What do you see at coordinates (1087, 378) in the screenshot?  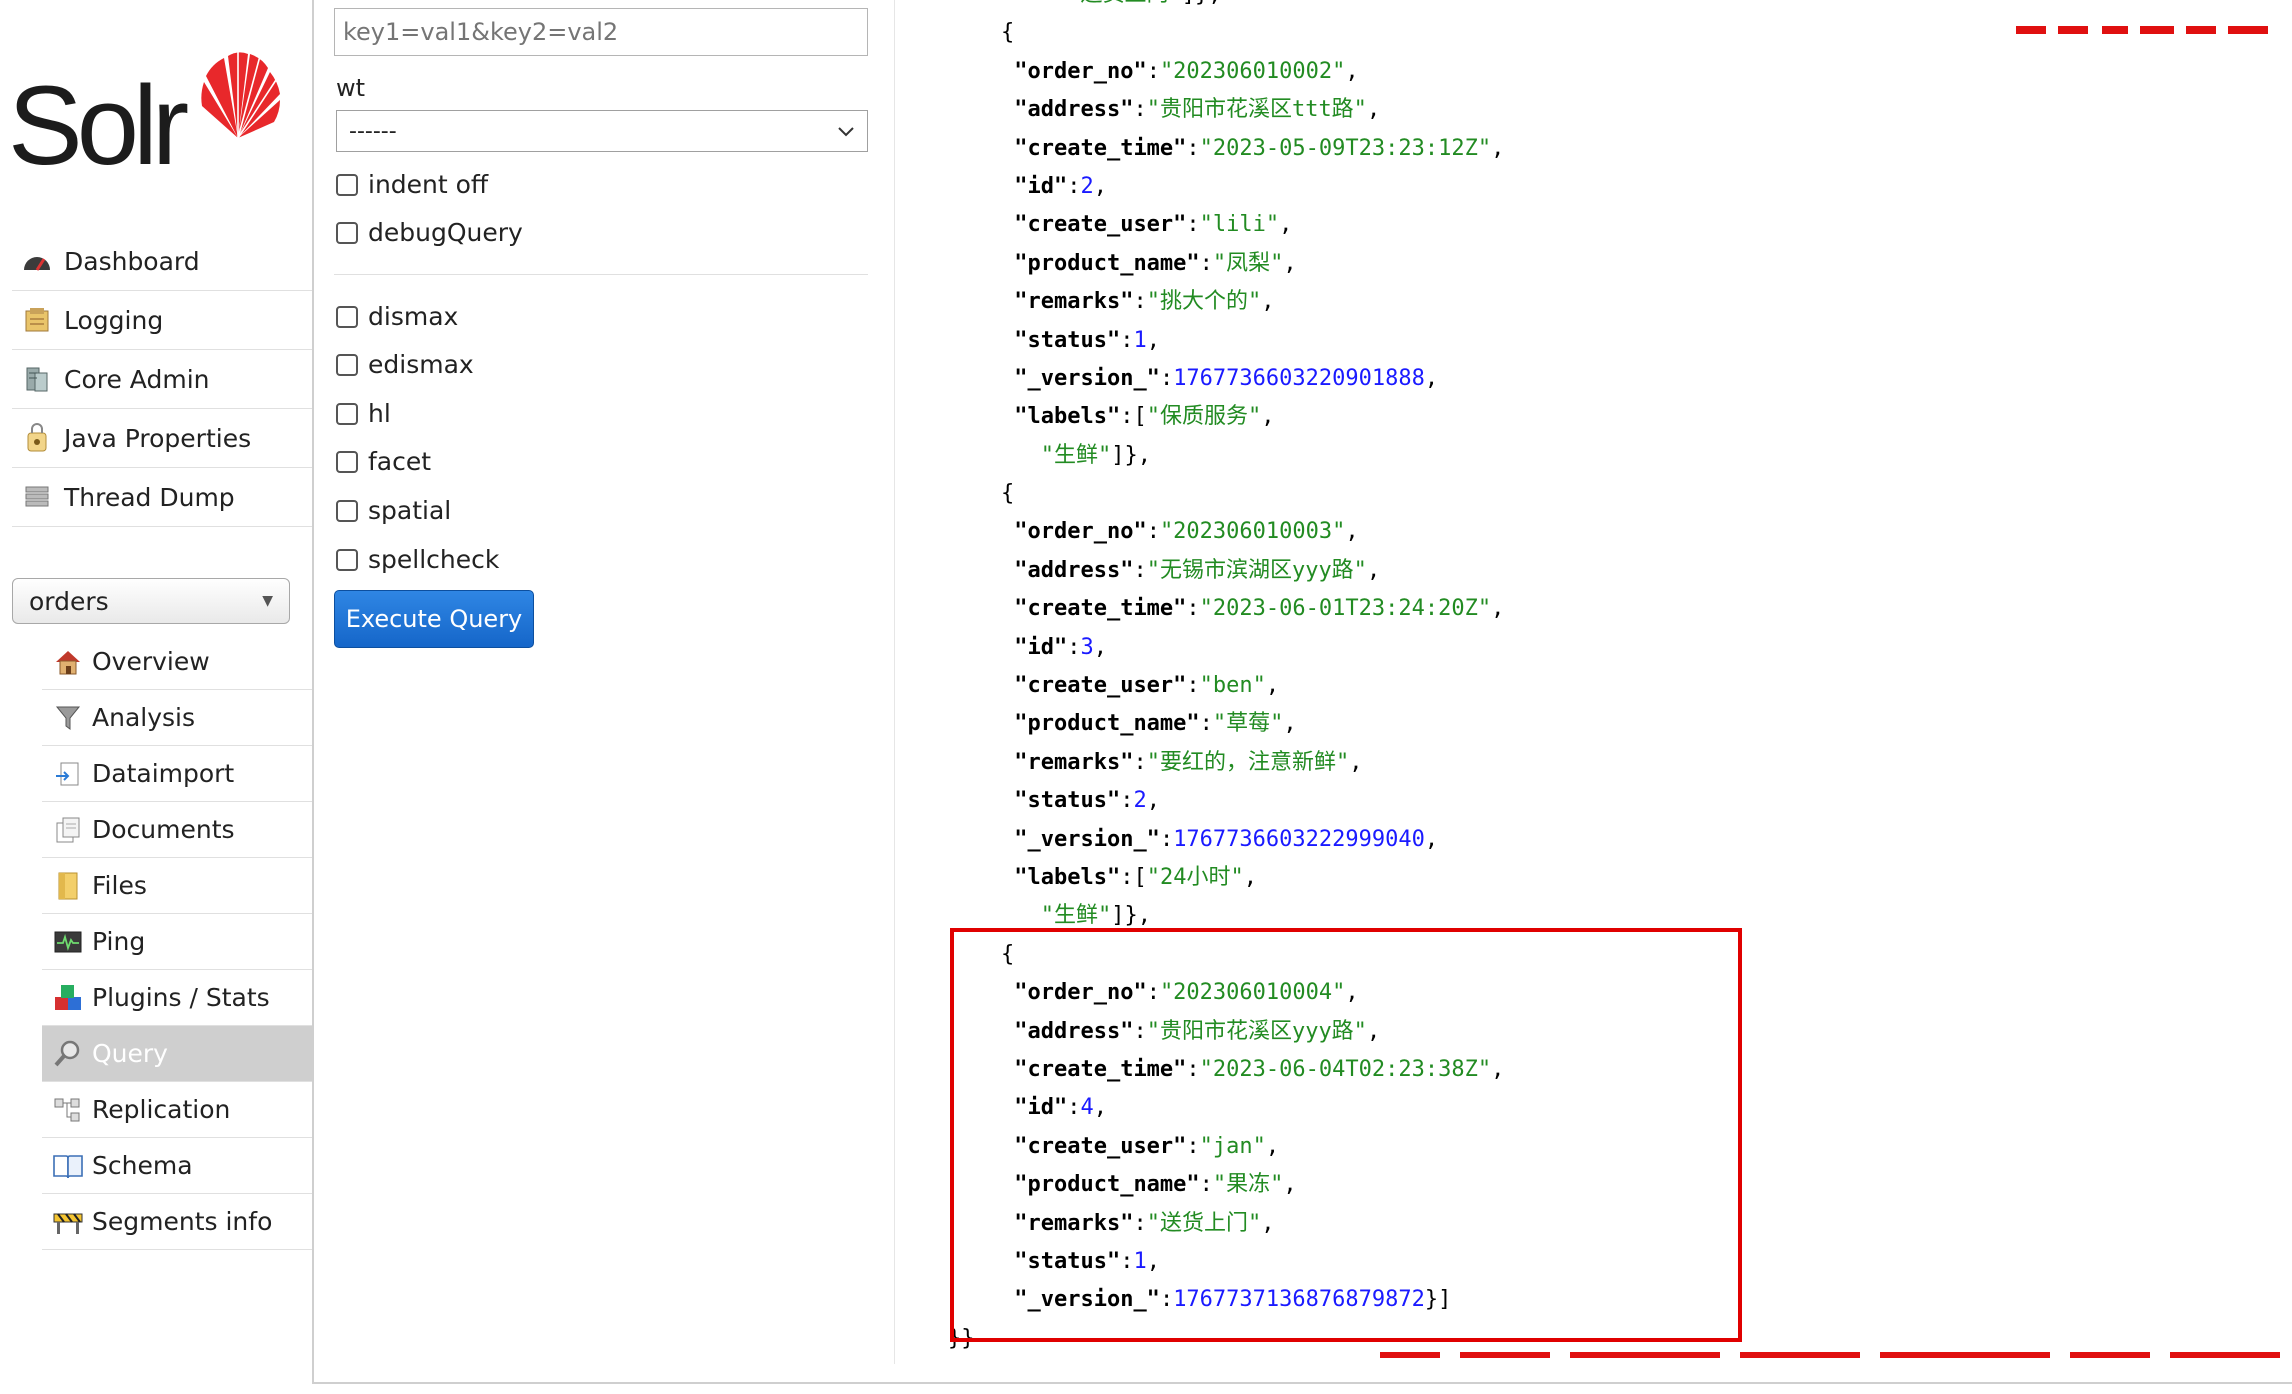 I see `json-key: "_version_"` at bounding box center [1087, 378].